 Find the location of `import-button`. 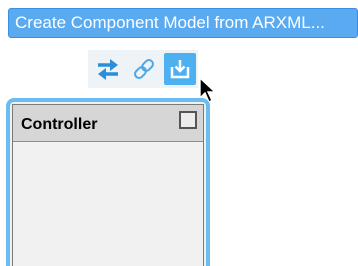

import-button is located at coordinates (180, 69).